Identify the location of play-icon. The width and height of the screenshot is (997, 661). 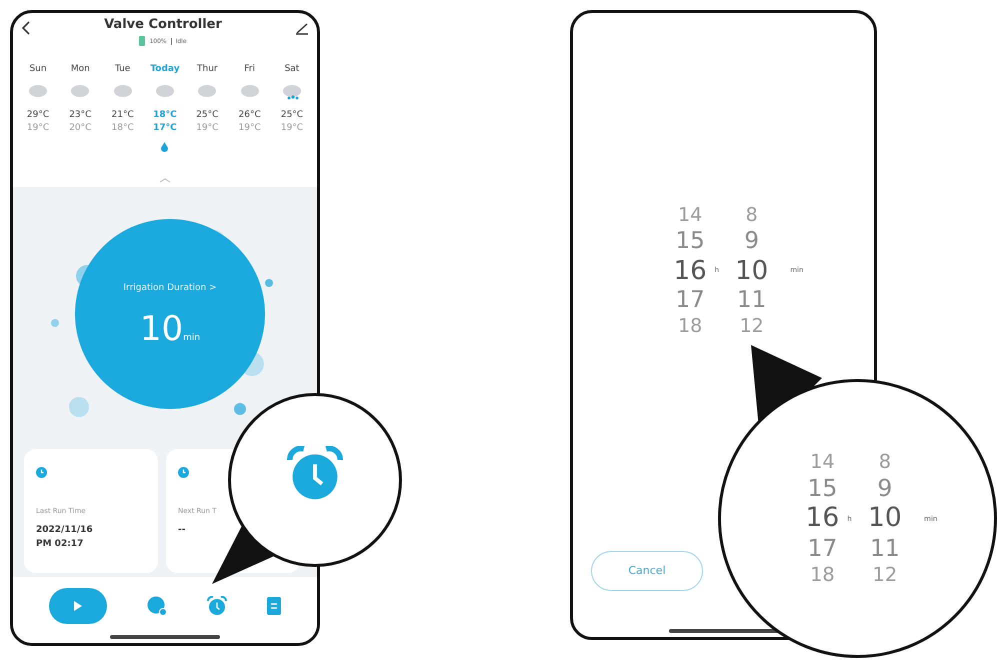
(78, 606).